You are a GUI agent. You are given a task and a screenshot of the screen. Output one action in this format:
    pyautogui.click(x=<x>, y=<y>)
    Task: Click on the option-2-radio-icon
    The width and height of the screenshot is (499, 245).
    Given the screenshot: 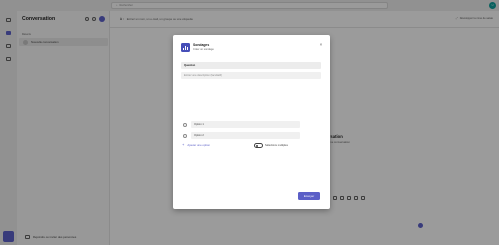 What is the action you would take?
    pyautogui.click(x=185, y=136)
    